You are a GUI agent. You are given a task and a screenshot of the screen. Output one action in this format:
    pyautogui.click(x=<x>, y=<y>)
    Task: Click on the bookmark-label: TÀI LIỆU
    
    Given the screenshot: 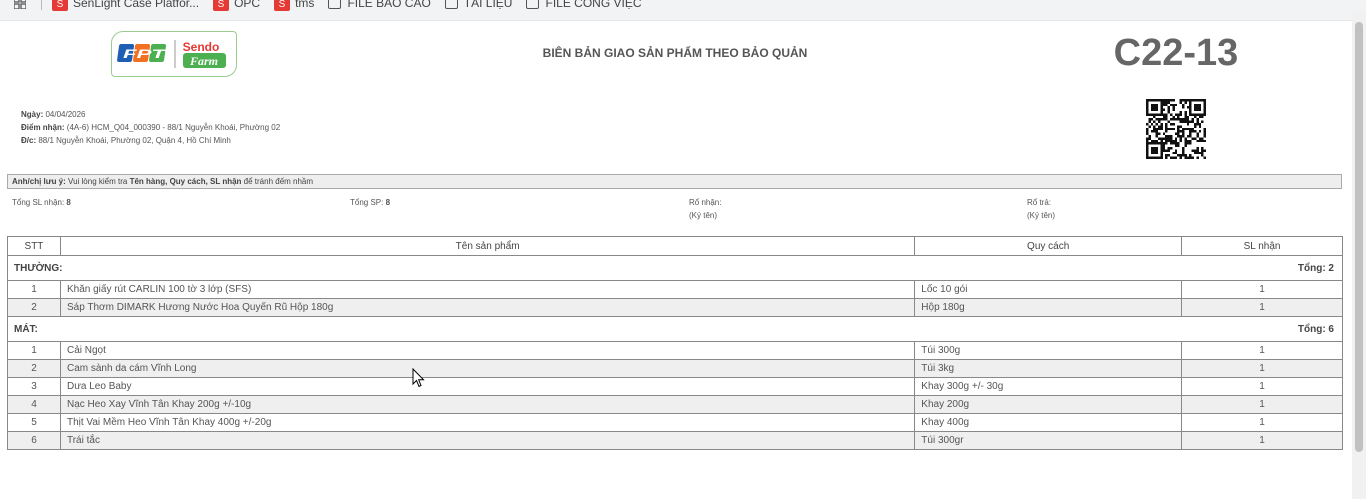 What is the action you would take?
    pyautogui.click(x=488, y=5)
    